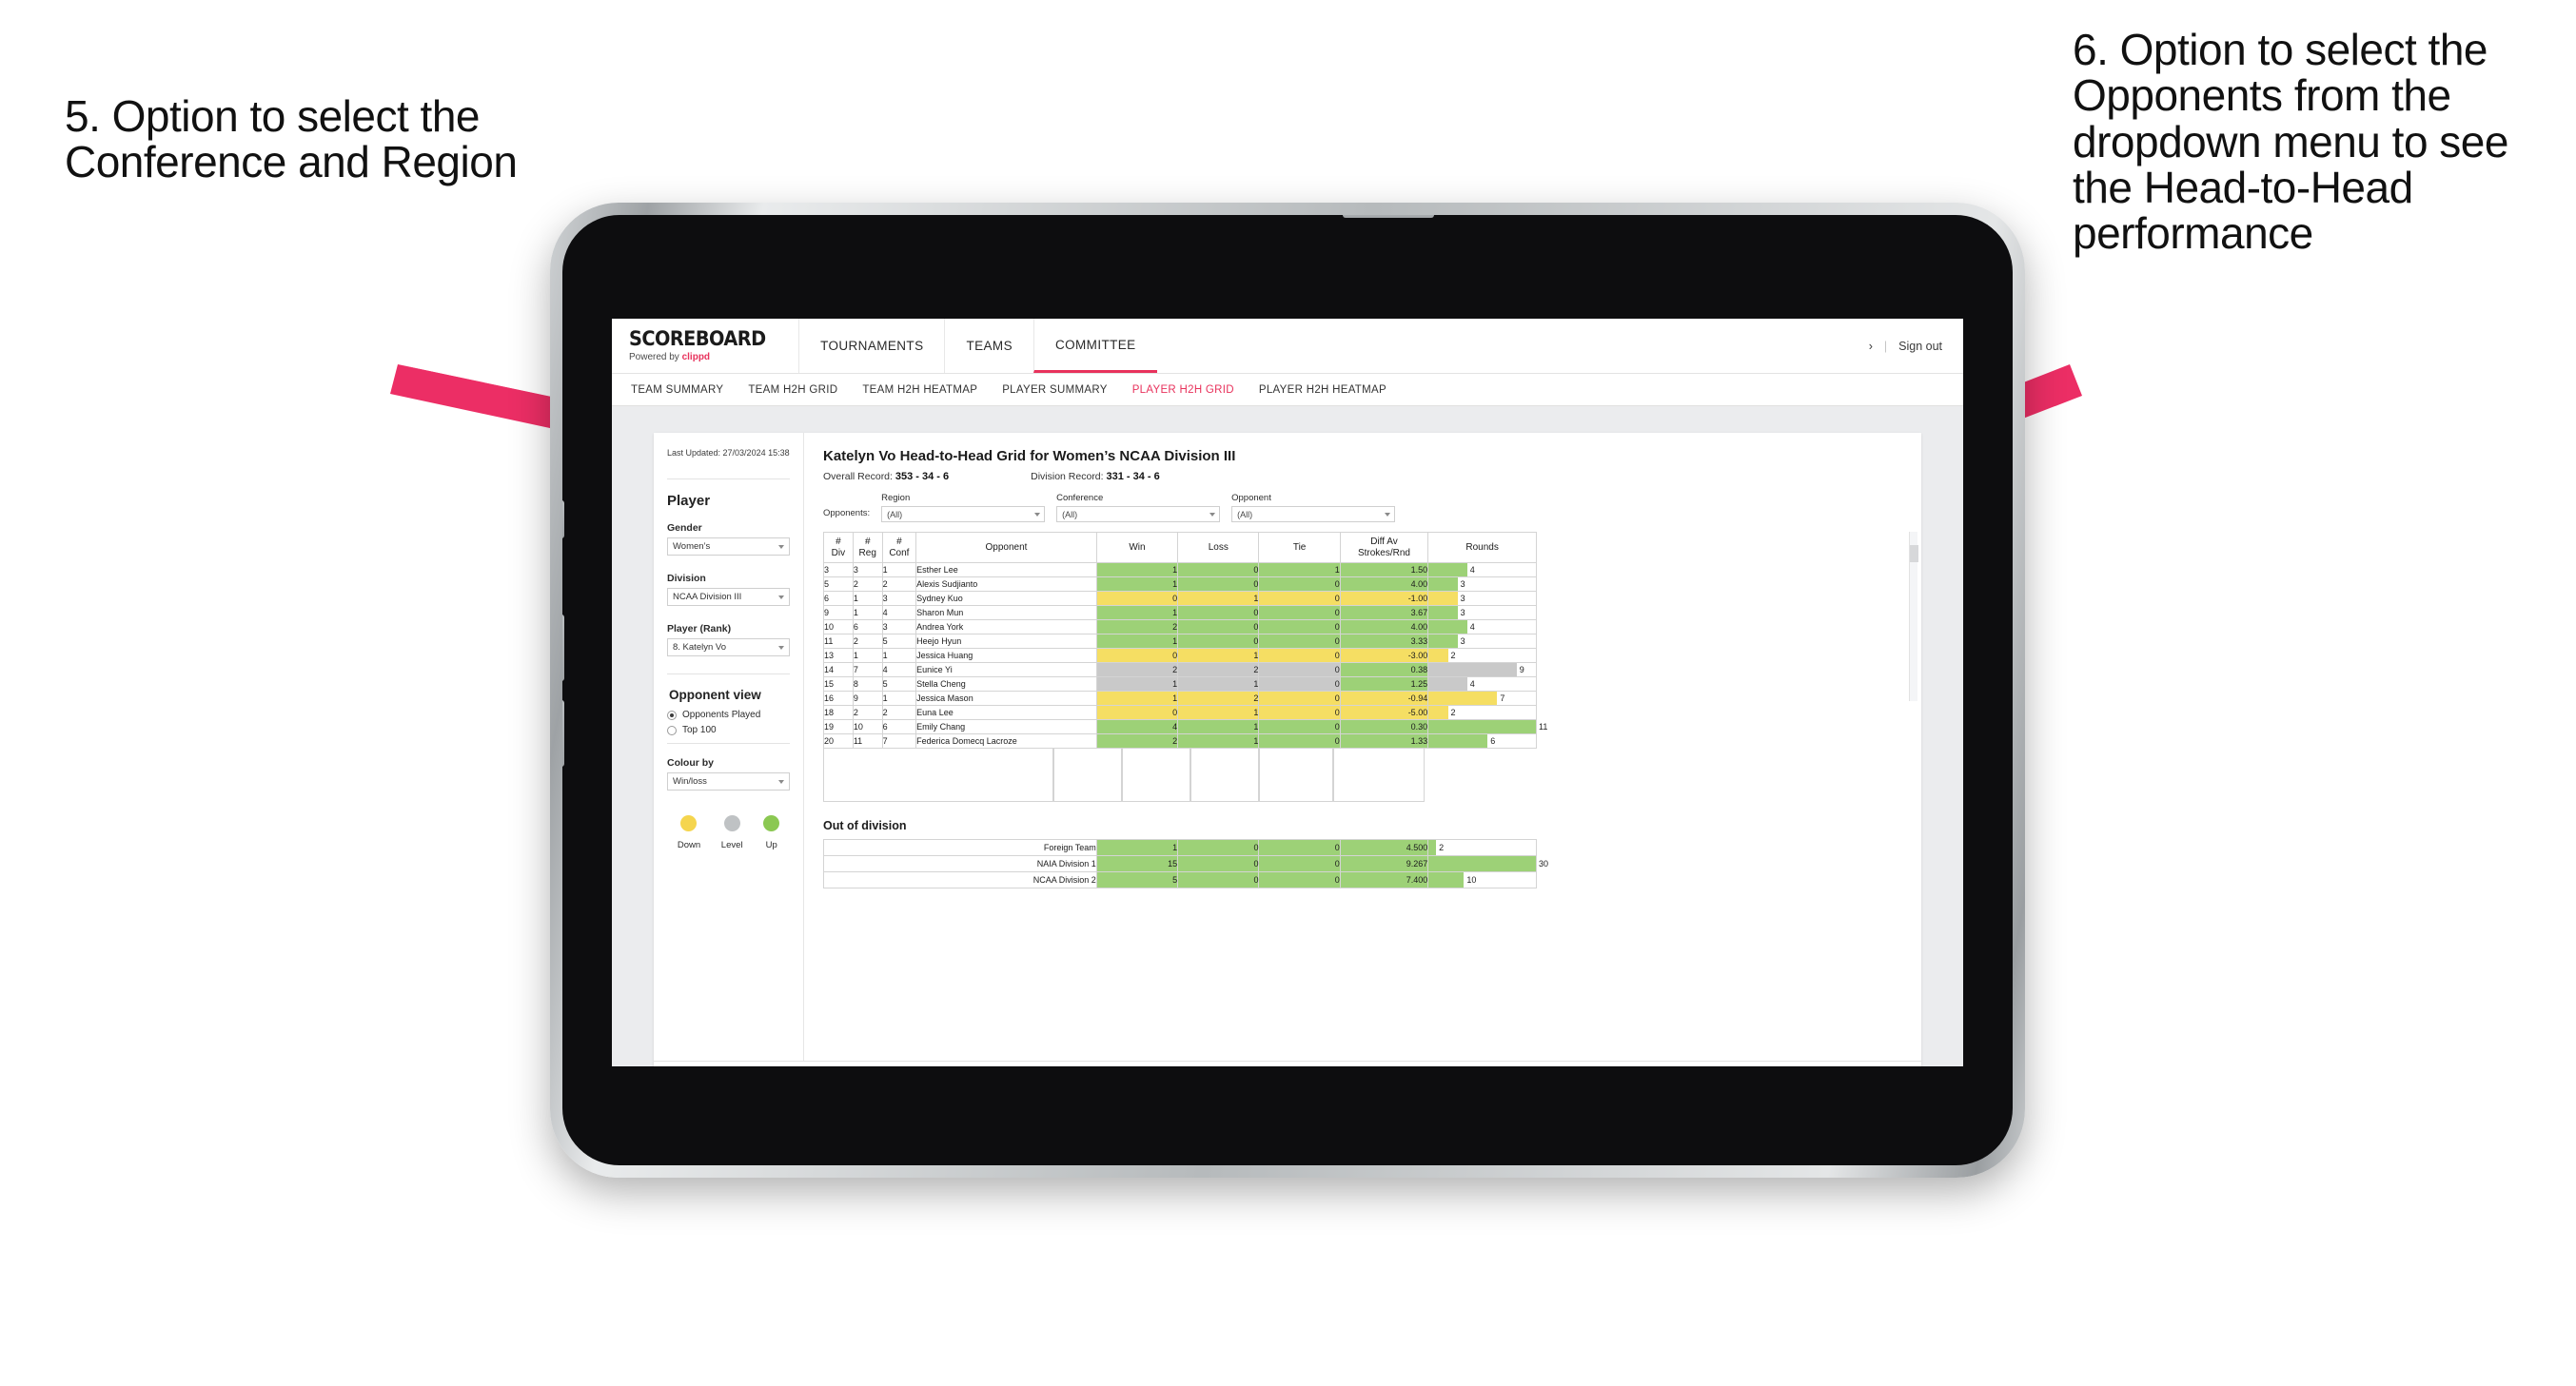 Image resolution: width=2576 pixels, height=1386 pixels. I want to click on player-rank-select: 8. Katelyn Vo, so click(728, 647).